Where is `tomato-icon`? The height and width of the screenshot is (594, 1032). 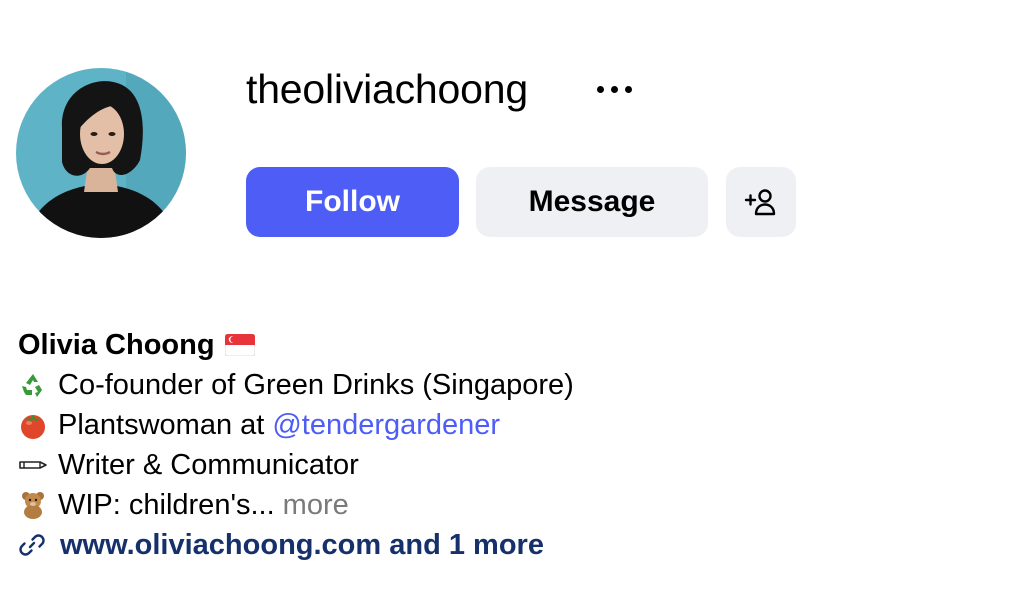
tomato-icon is located at coordinates (33, 427).